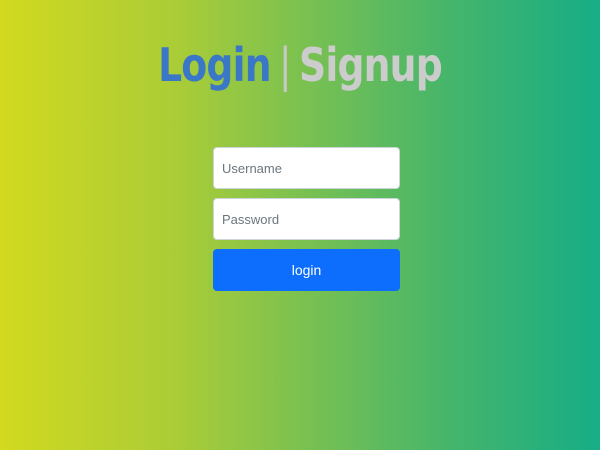  What do you see at coordinates (306, 270) in the screenshot?
I see `login-button: login` at bounding box center [306, 270].